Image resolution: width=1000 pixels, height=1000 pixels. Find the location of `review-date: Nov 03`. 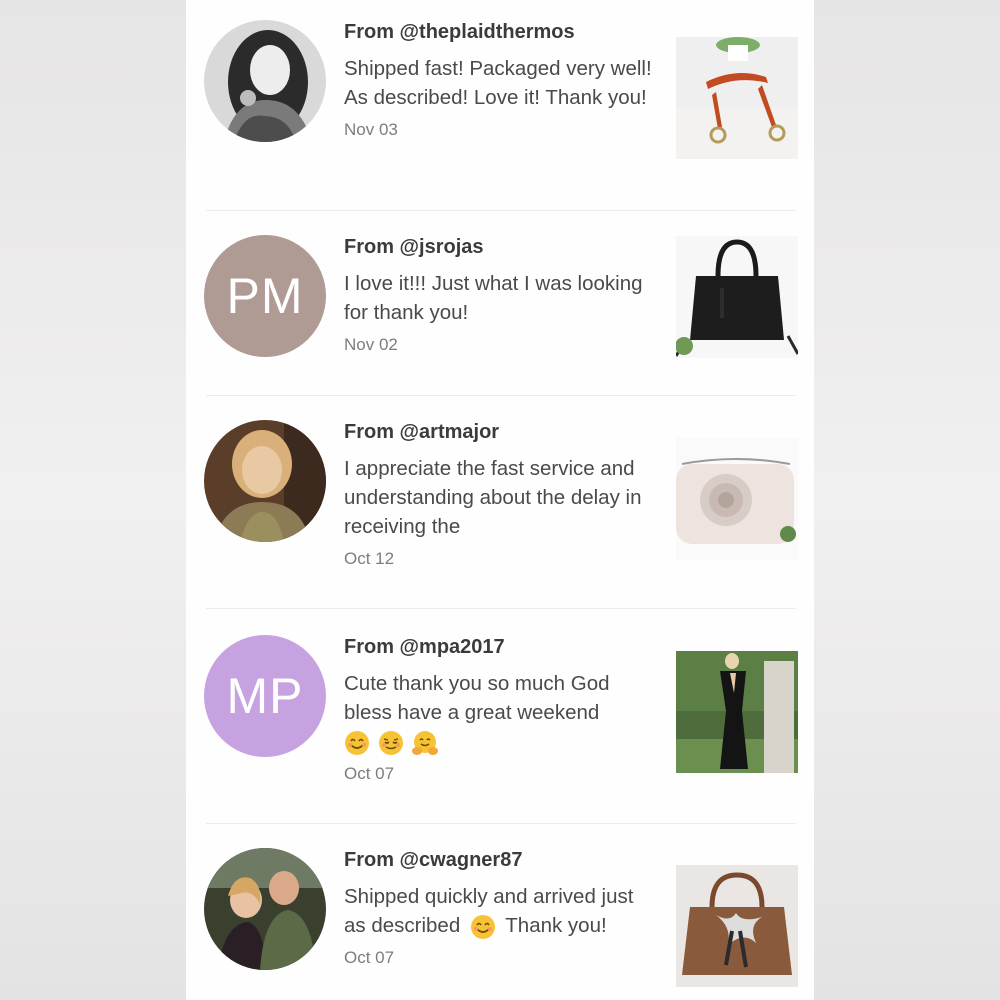

review-date: Nov 03 is located at coordinates (371, 129).